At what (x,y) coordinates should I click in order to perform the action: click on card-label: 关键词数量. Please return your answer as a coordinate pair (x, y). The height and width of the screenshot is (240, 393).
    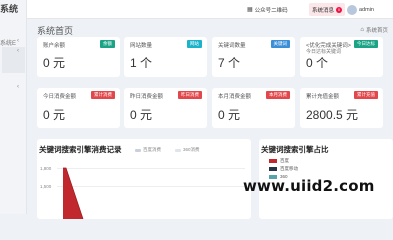
    Looking at the image, I should click on (232, 46).